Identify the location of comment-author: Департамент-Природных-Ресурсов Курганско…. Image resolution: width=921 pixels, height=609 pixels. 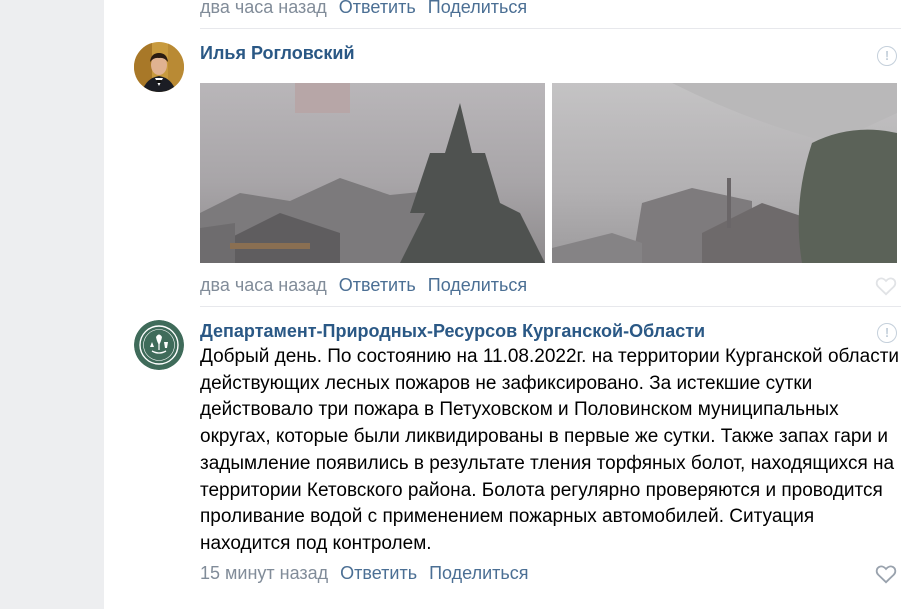
(452, 331).